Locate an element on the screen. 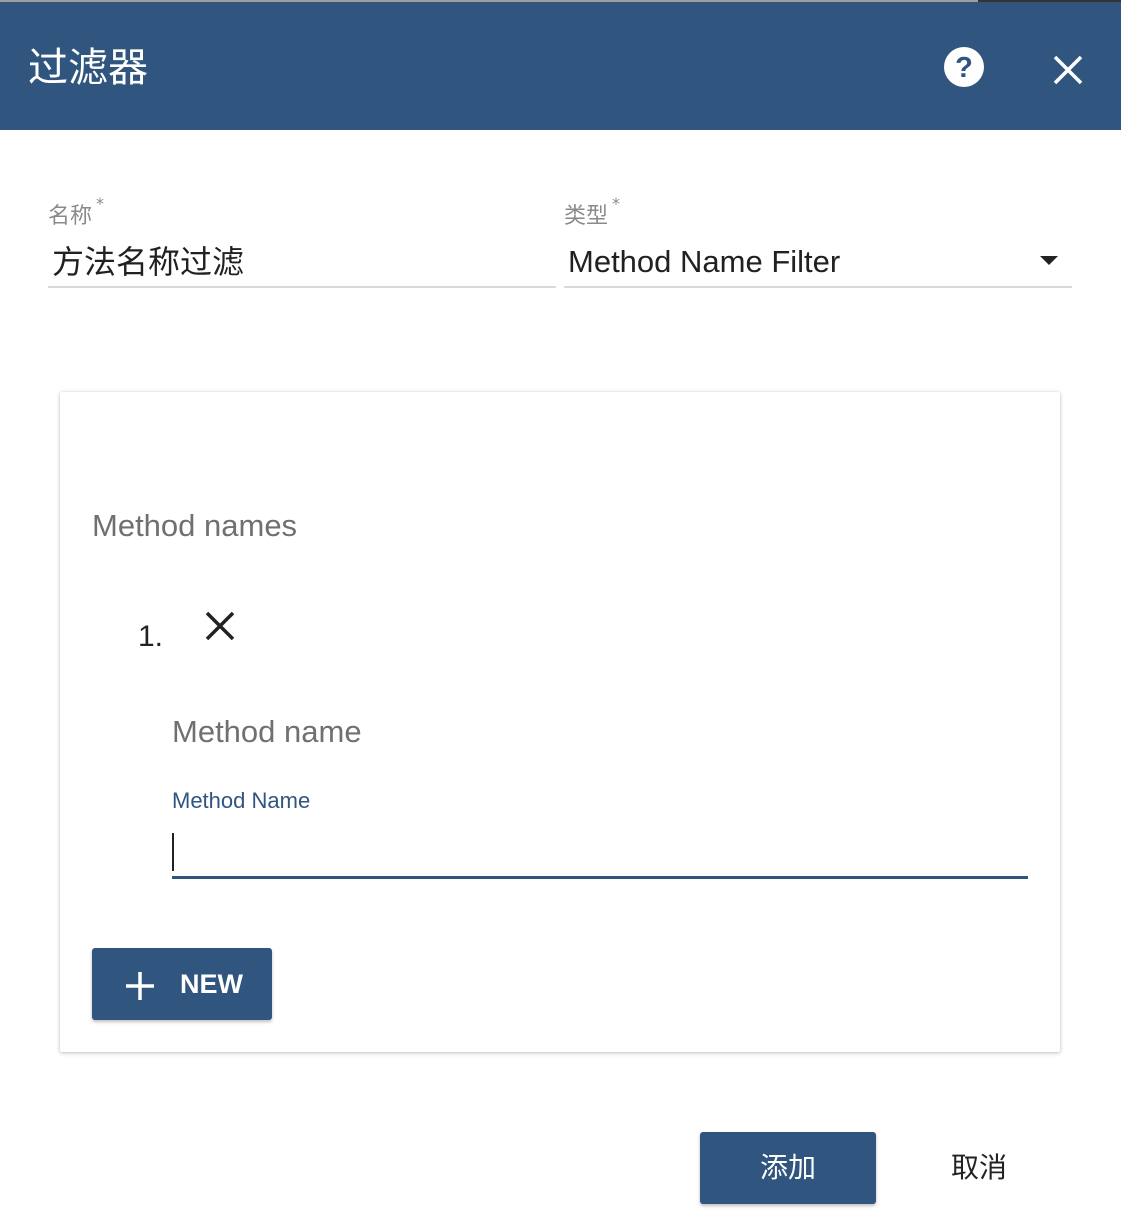 The height and width of the screenshot is (1219, 1121). method-name-subtitle: Method name is located at coordinates (267, 731).